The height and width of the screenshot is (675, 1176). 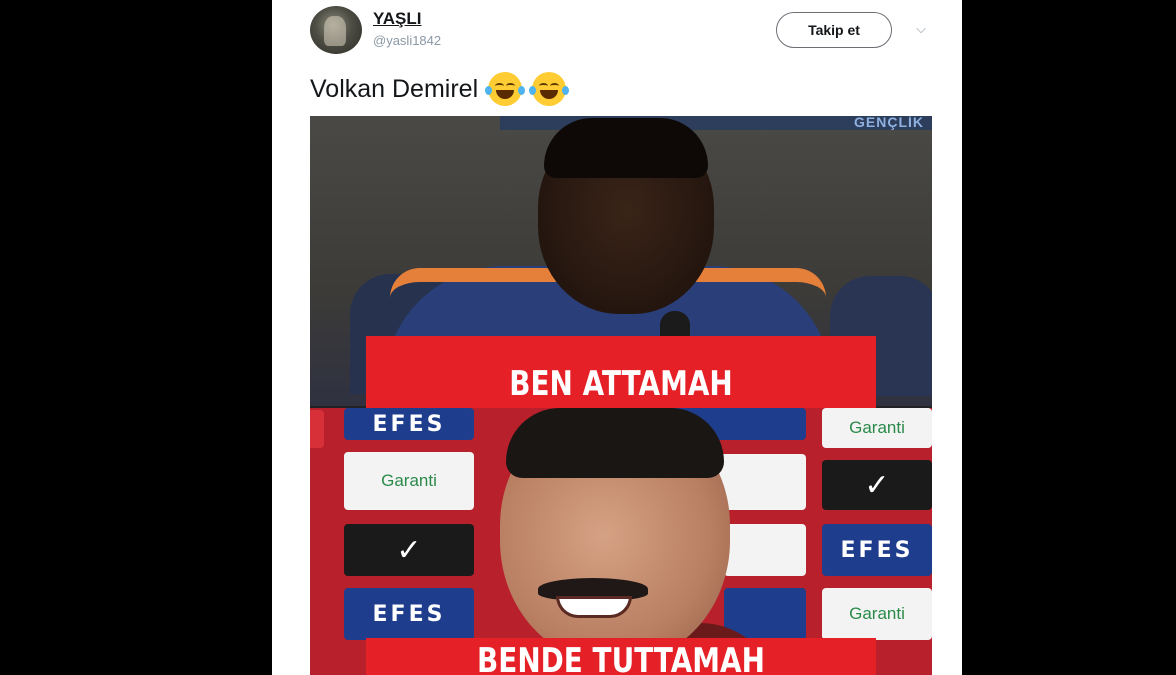 I want to click on sponsor-banner-text: GENÇLİK, so click(x=889, y=123).